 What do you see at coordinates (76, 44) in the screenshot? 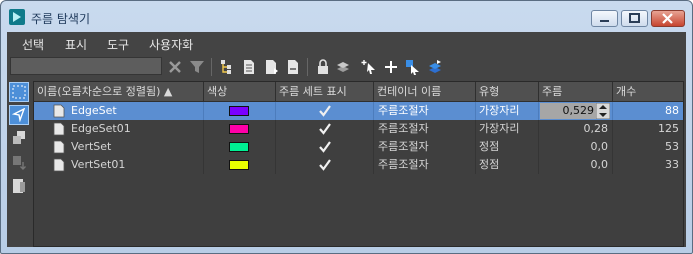
I see `menu-display: 표시` at bounding box center [76, 44].